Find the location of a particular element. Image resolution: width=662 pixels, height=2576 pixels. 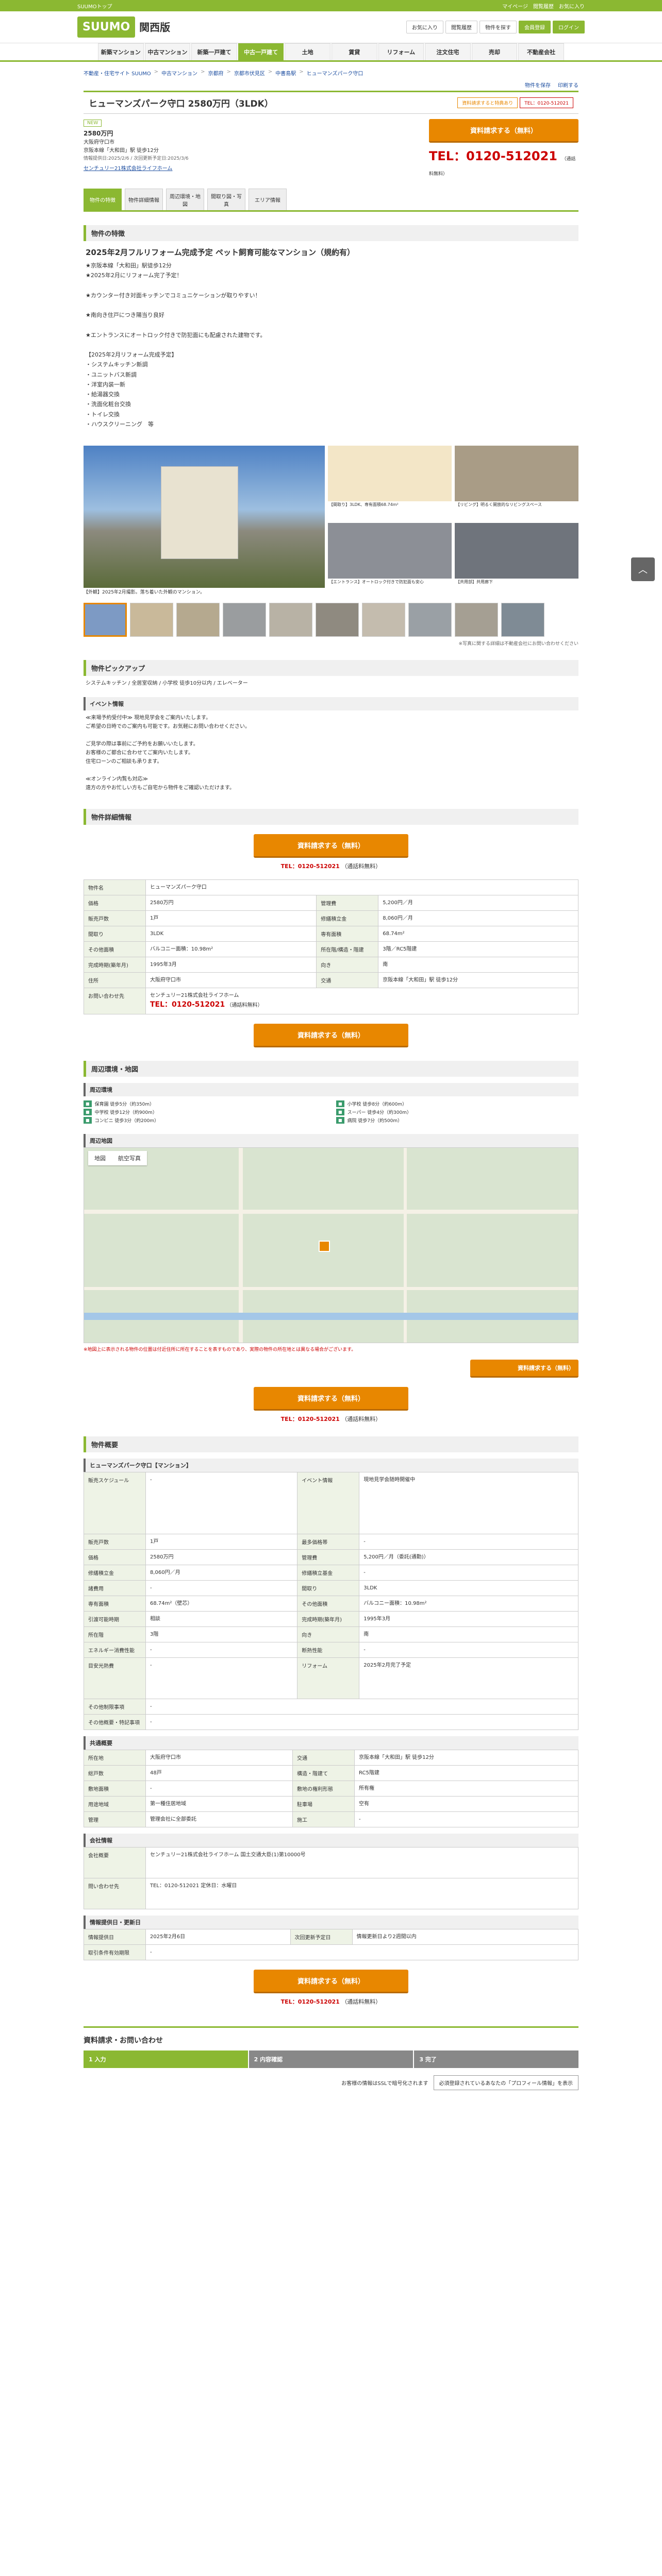

company-heading: 会社情報 is located at coordinates (331, 1840).